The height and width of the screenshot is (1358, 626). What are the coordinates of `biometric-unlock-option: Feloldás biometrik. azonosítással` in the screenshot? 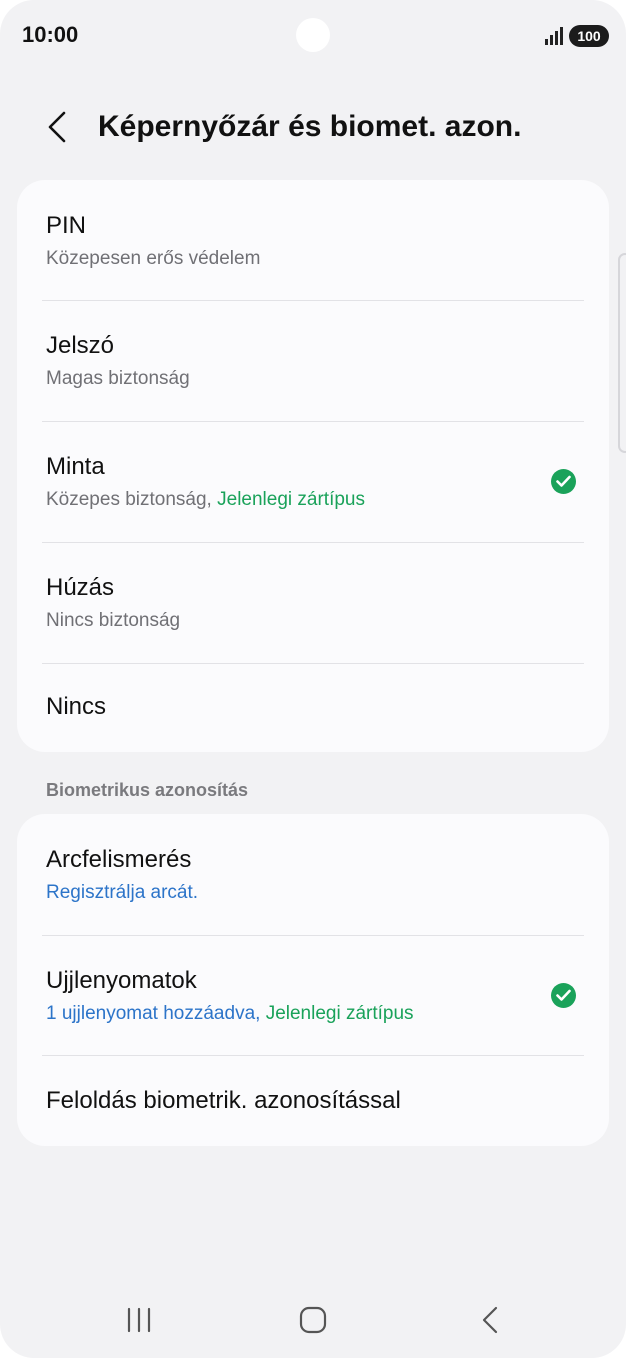 It's located at (313, 1100).